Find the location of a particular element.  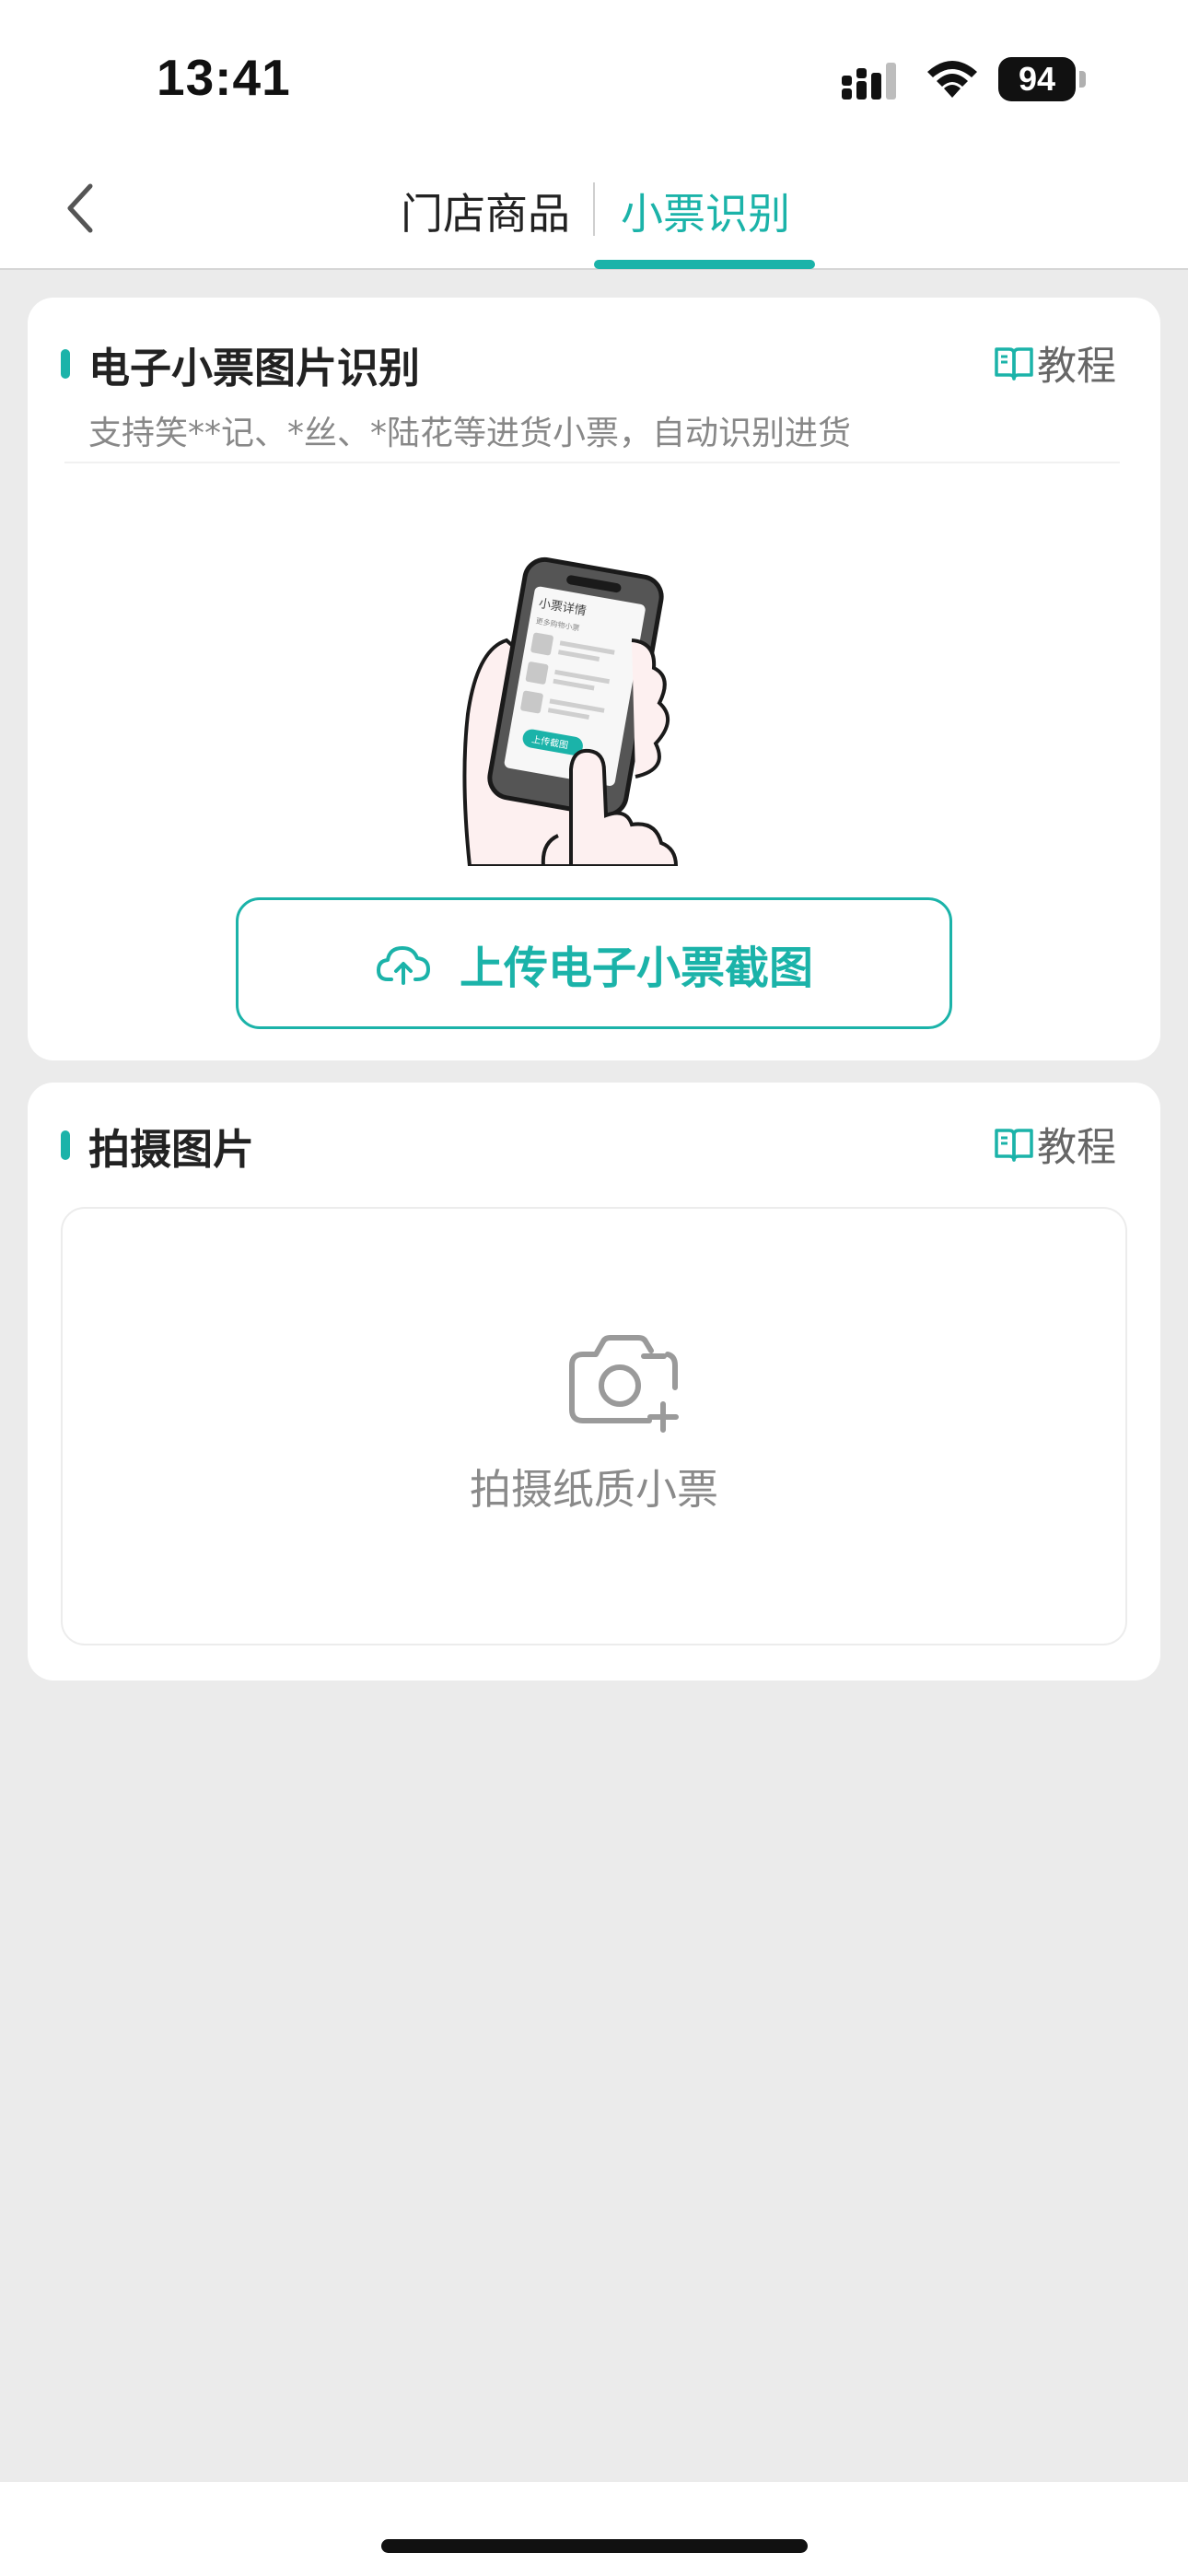

cloud-upload-icon is located at coordinates (403, 965).